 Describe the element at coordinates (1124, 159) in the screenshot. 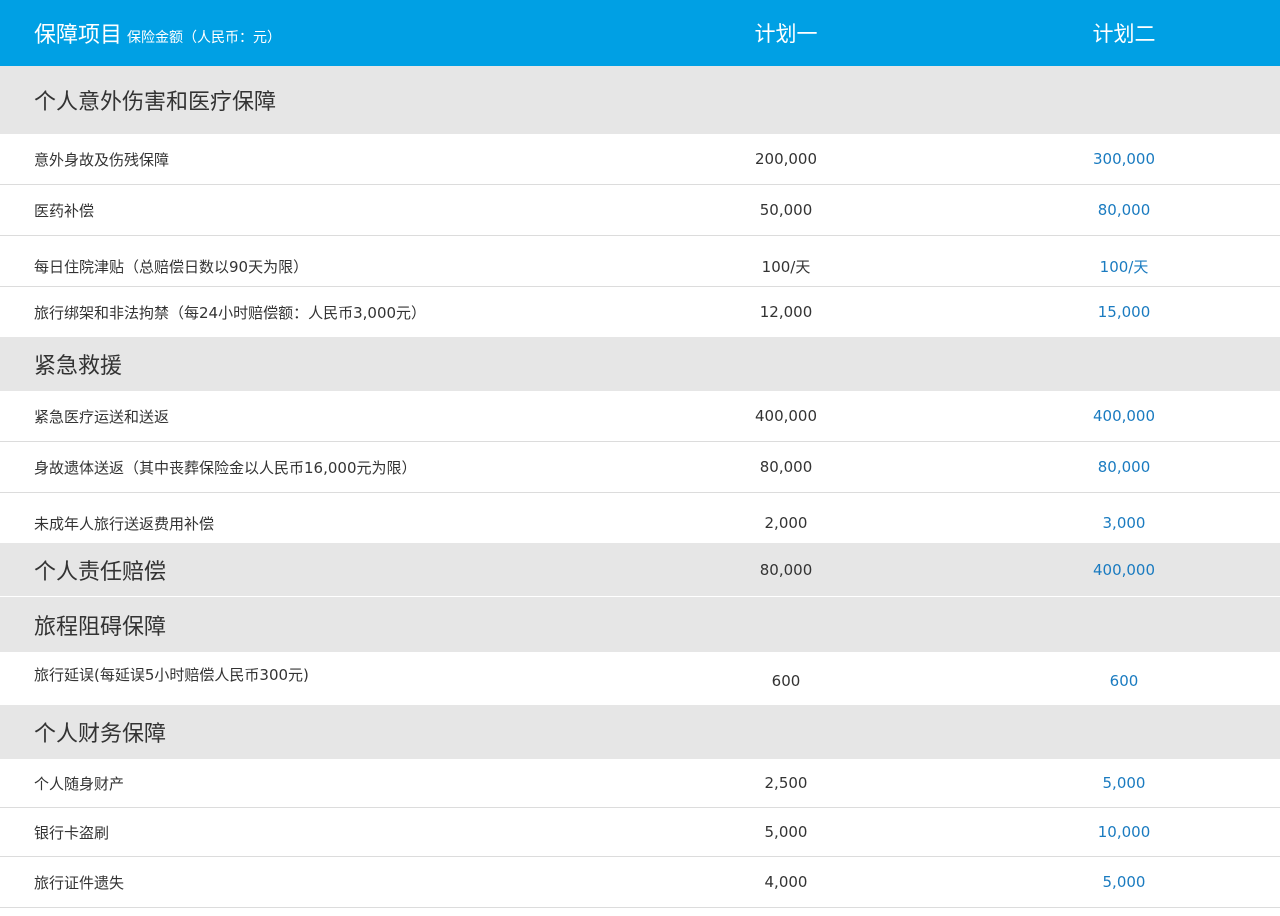

I see `plan-2-value: 300,000` at that location.